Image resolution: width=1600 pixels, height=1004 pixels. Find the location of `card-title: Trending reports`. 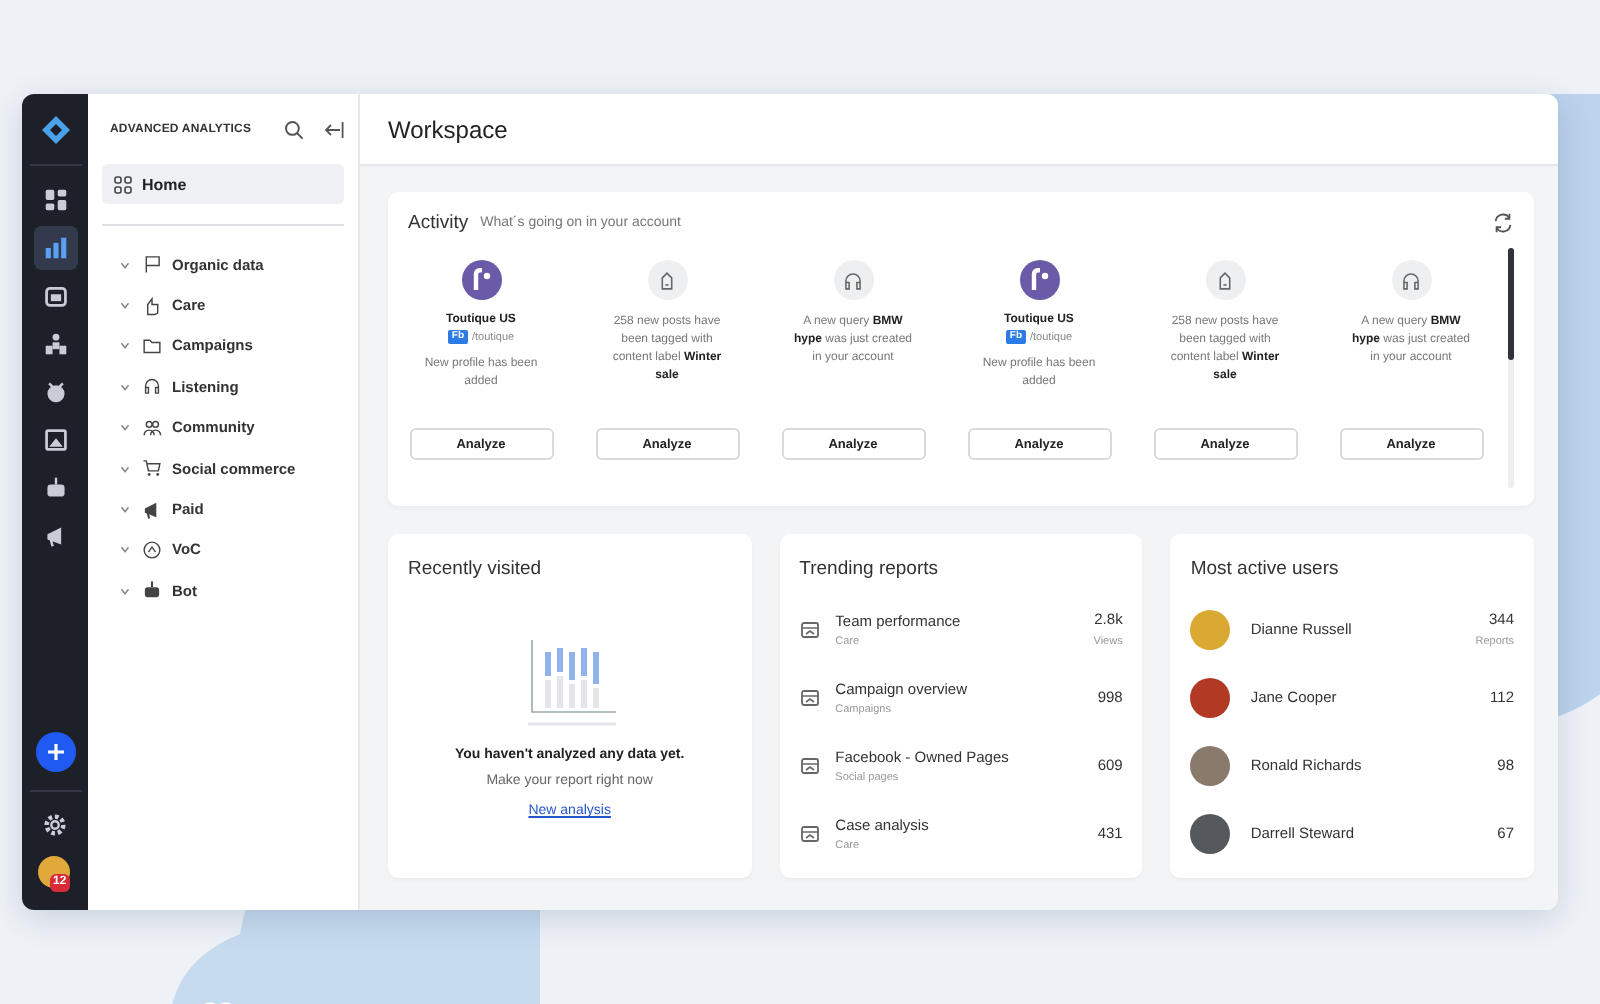

card-title: Trending reports is located at coordinates (870, 569).